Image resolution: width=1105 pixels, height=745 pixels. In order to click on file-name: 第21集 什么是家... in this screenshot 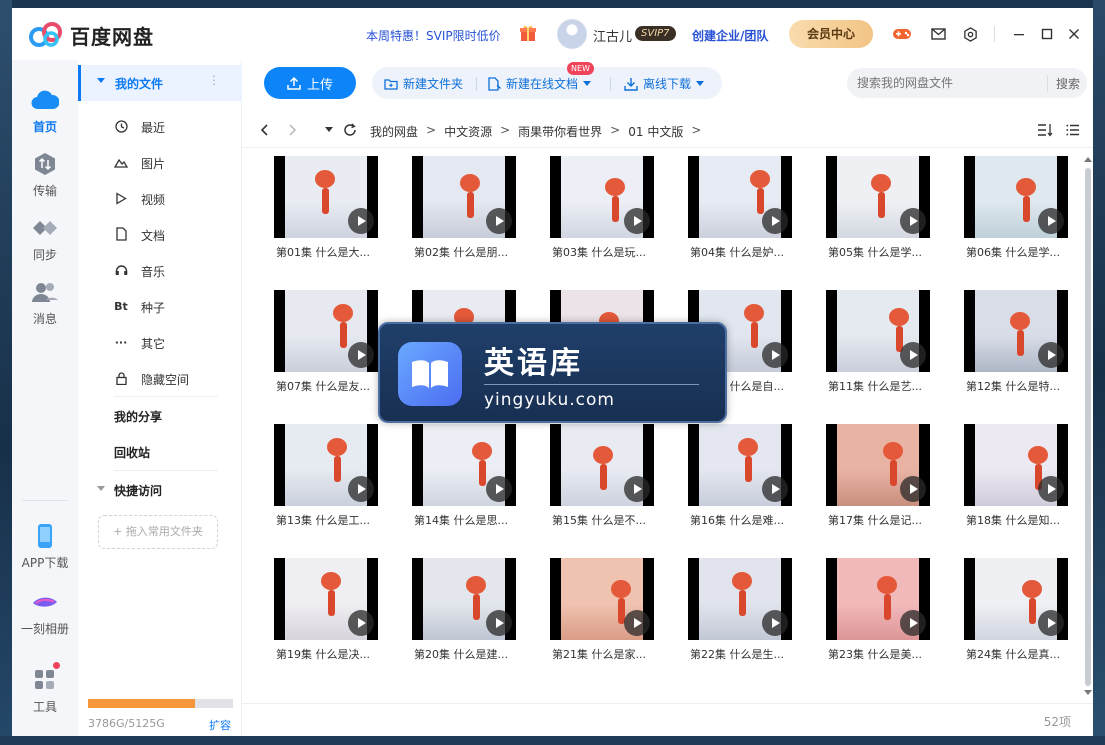, I will do `click(606, 654)`.